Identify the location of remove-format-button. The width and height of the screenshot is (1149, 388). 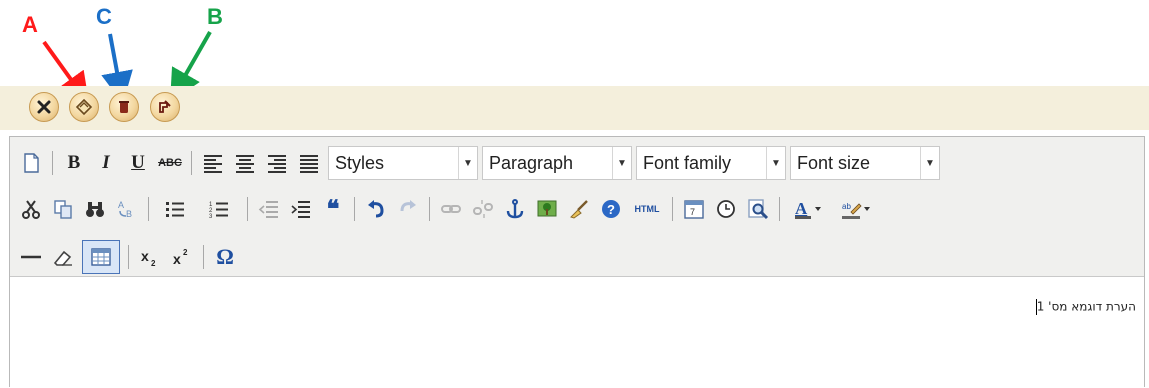
(63, 257).